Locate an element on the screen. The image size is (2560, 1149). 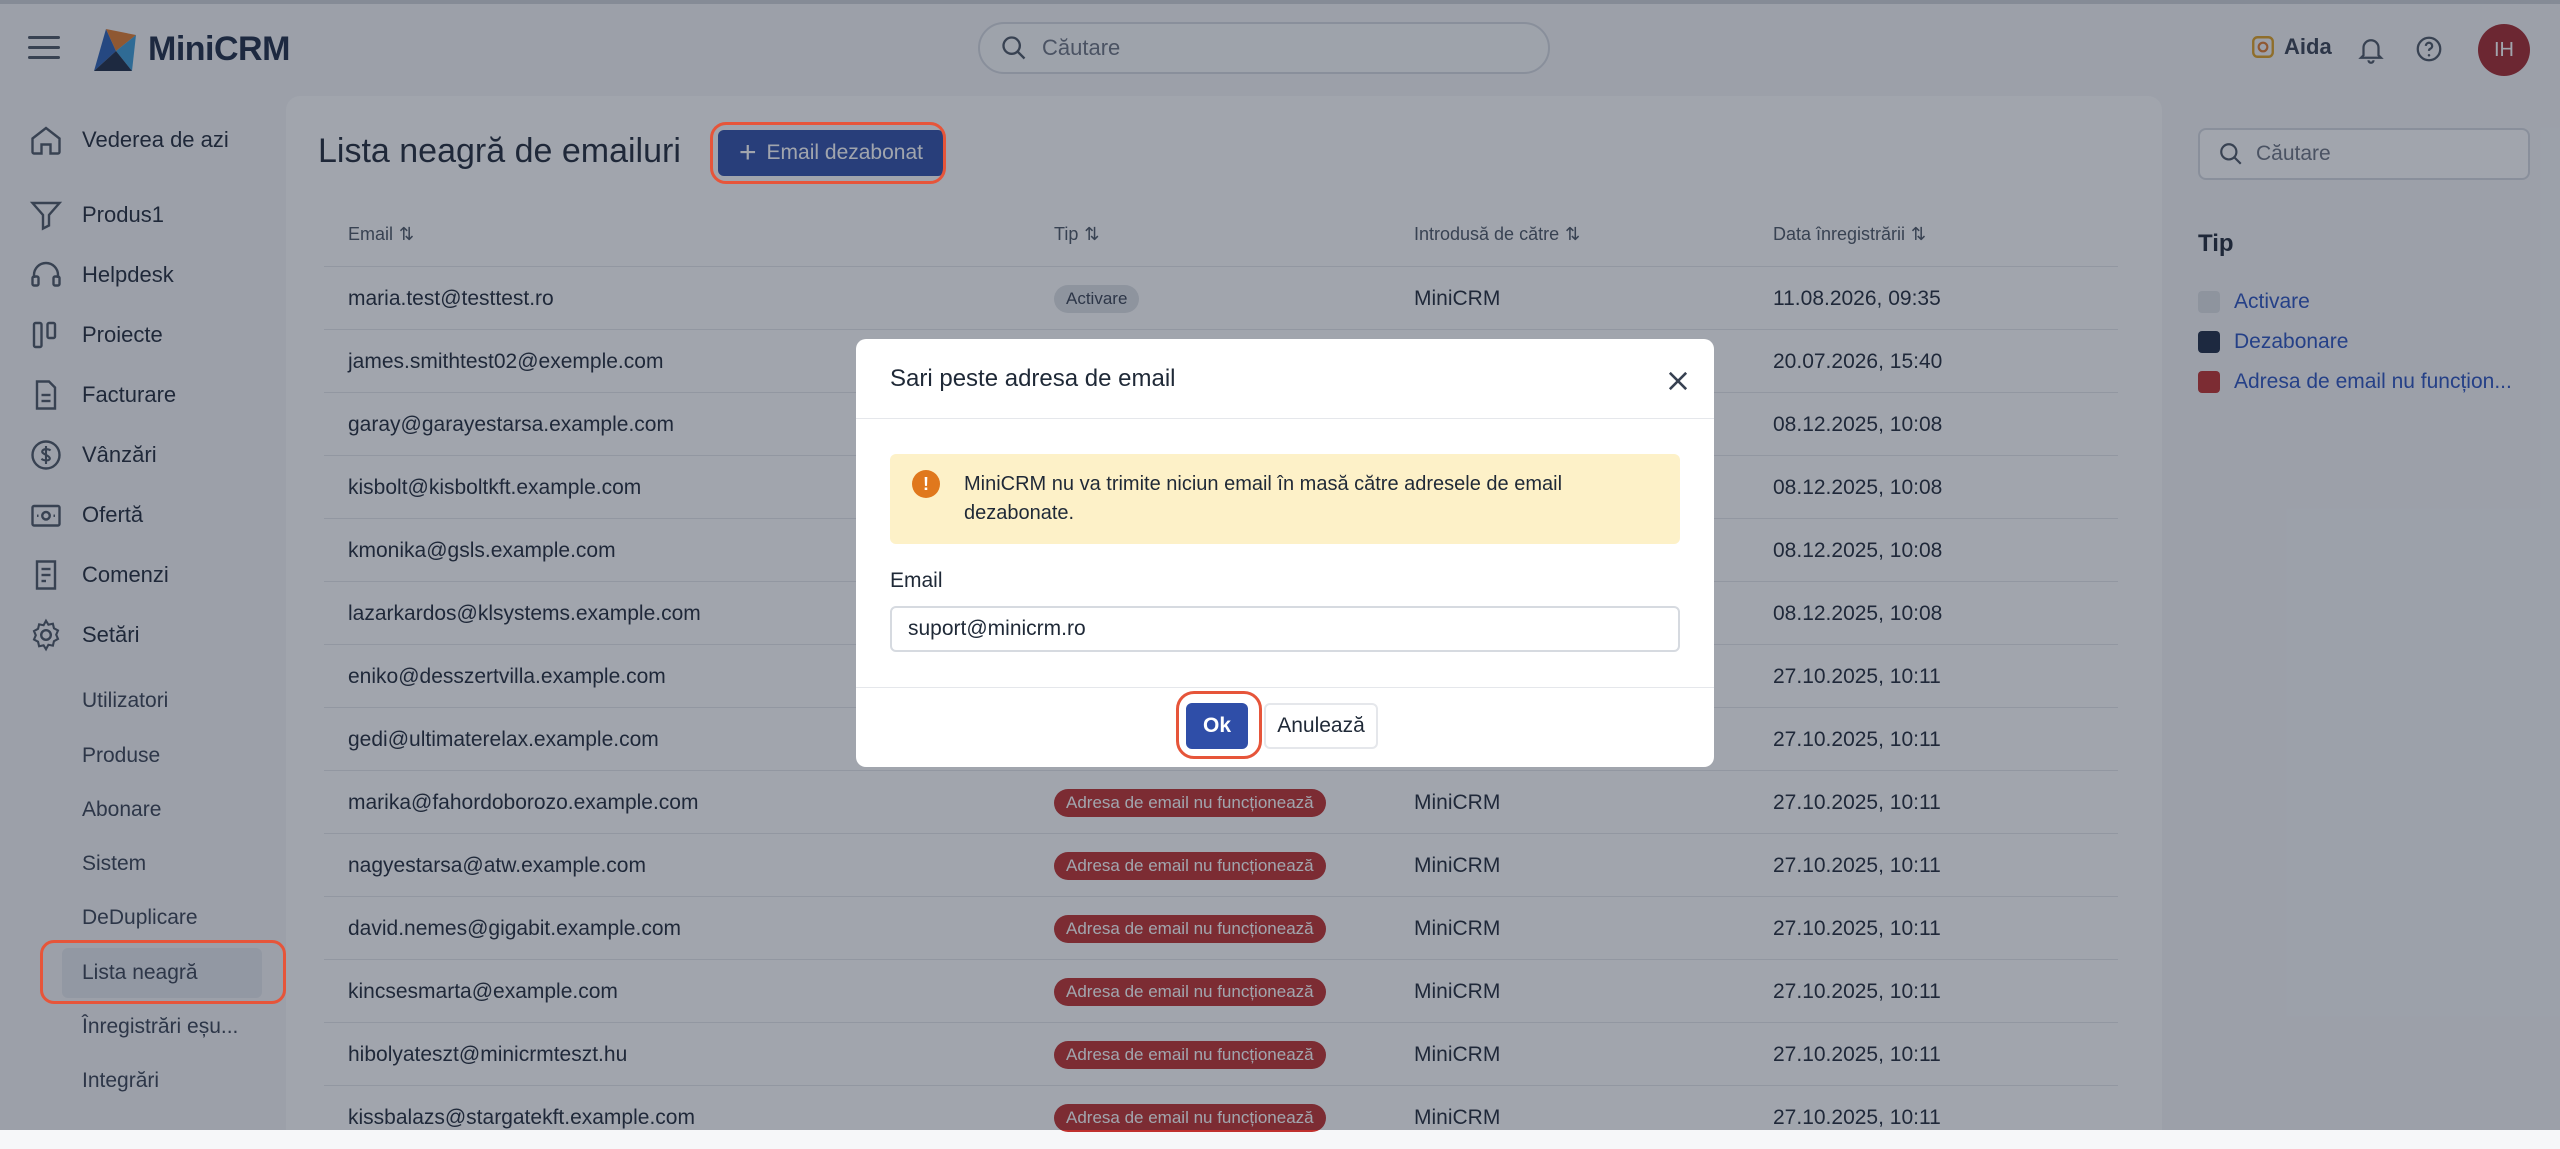
email-label: Email is located at coordinates (916, 580).